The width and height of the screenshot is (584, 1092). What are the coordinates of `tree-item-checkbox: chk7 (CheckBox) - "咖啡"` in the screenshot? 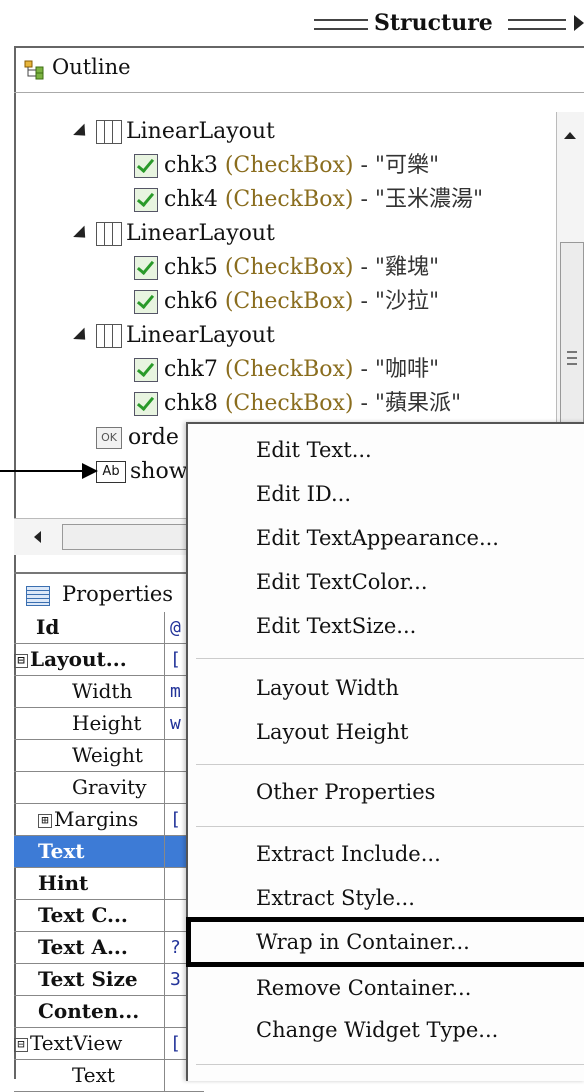 It's located at (286, 370).